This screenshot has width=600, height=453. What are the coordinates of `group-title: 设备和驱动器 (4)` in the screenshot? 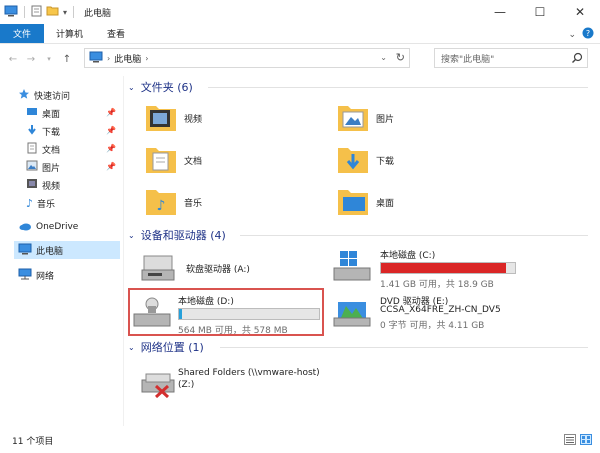 It's located at (183, 235).